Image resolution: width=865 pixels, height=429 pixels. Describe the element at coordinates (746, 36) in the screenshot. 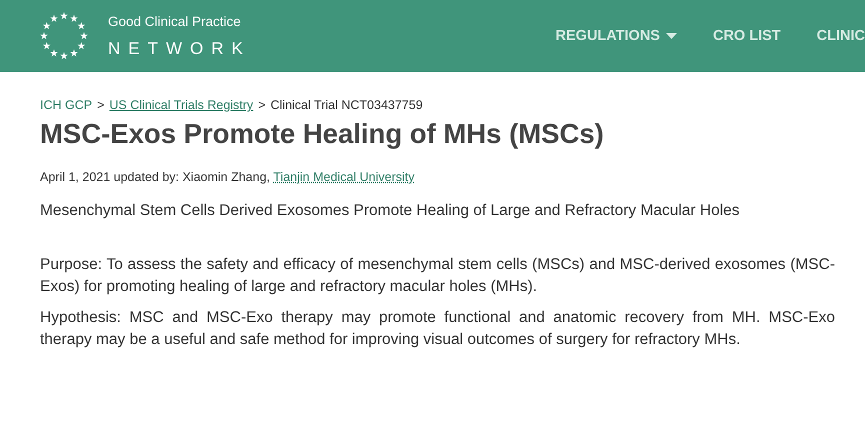

I see `nav-link: CRO LIST` at that location.